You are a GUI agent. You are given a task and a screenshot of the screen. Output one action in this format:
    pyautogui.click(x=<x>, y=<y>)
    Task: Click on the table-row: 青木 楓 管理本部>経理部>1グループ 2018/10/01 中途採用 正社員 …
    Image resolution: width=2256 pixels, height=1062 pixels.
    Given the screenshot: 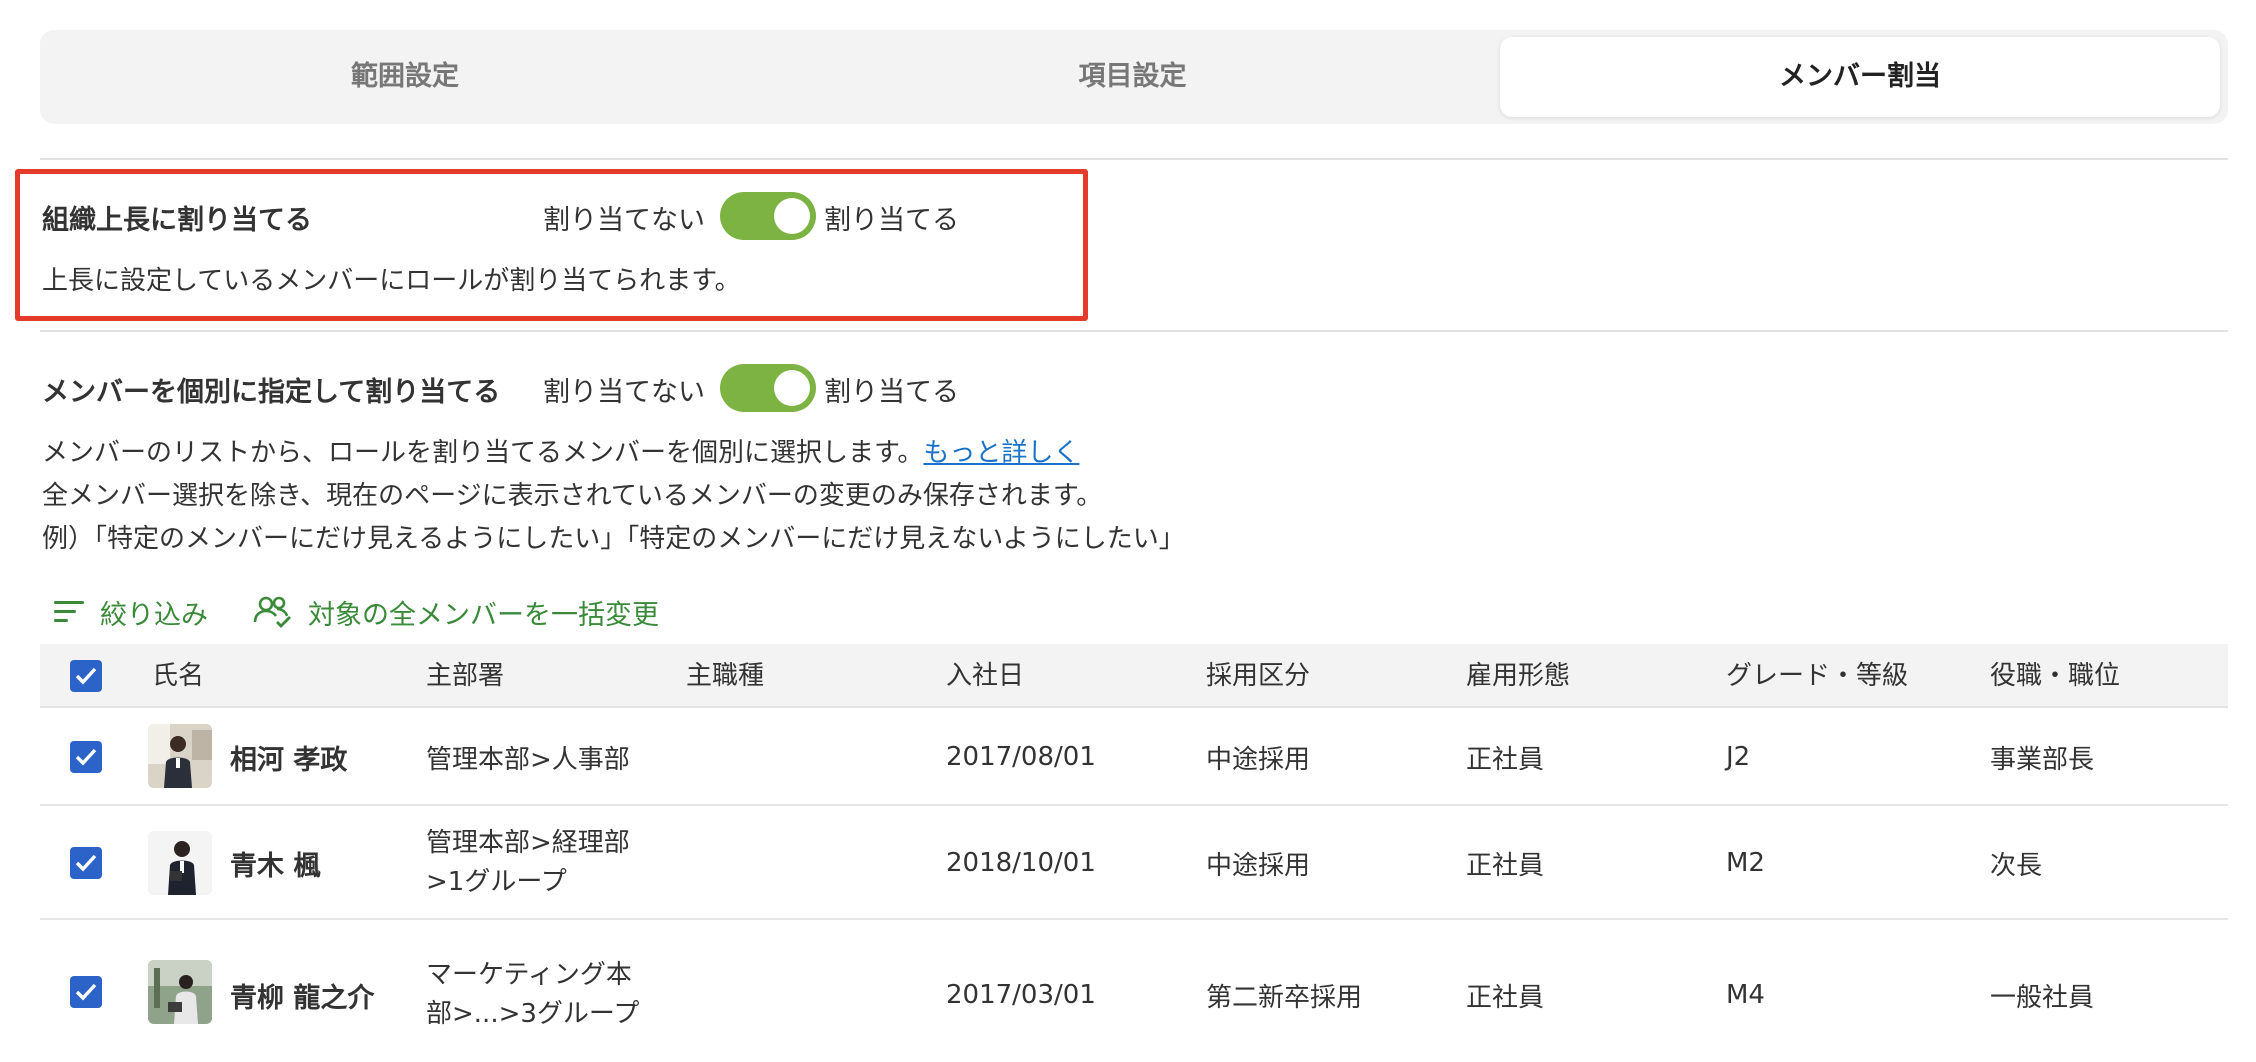 What is the action you would take?
    pyautogui.click(x=1134, y=863)
    